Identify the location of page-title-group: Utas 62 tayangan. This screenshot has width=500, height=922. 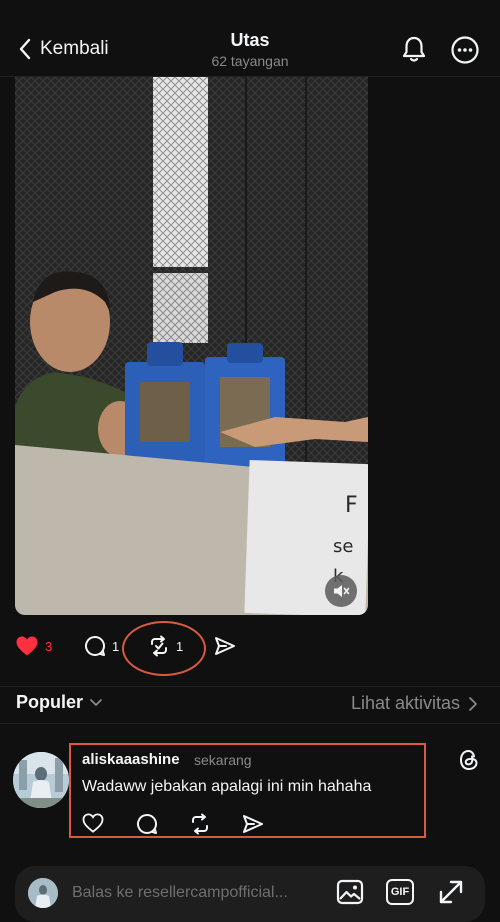
(250, 50).